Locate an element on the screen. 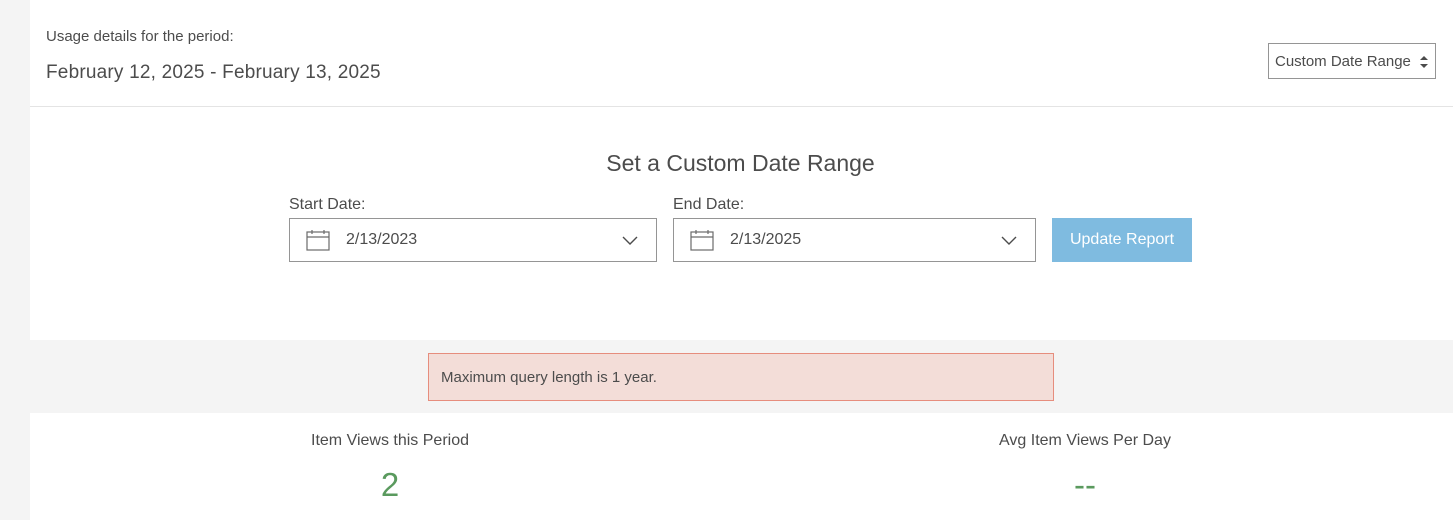  start-date-value: 2/13/2023 is located at coordinates (382, 239).